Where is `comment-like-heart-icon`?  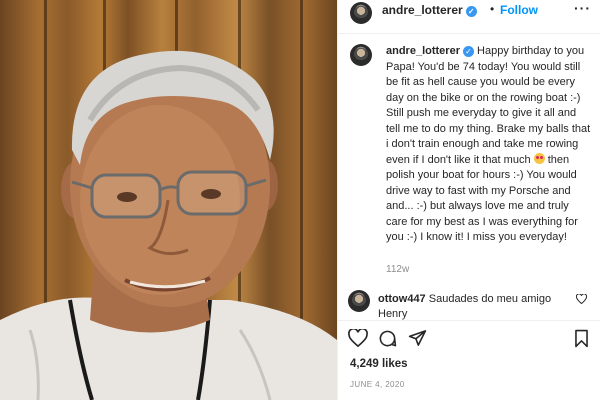
comment-like-heart-icon is located at coordinates (581, 299).